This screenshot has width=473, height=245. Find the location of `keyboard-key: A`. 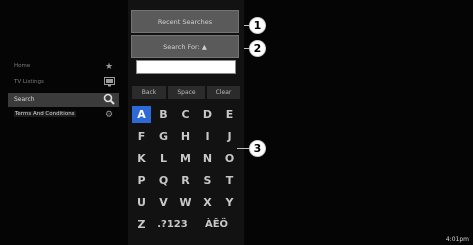

keyboard-key: A is located at coordinates (141, 114).